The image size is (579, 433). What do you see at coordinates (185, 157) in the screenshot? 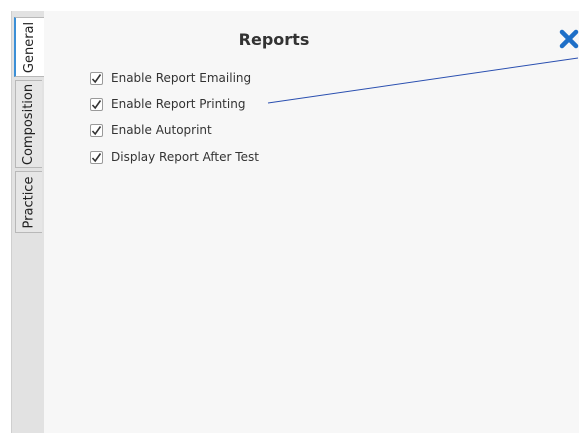
I see `option-label: Display Report After Test` at bounding box center [185, 157].